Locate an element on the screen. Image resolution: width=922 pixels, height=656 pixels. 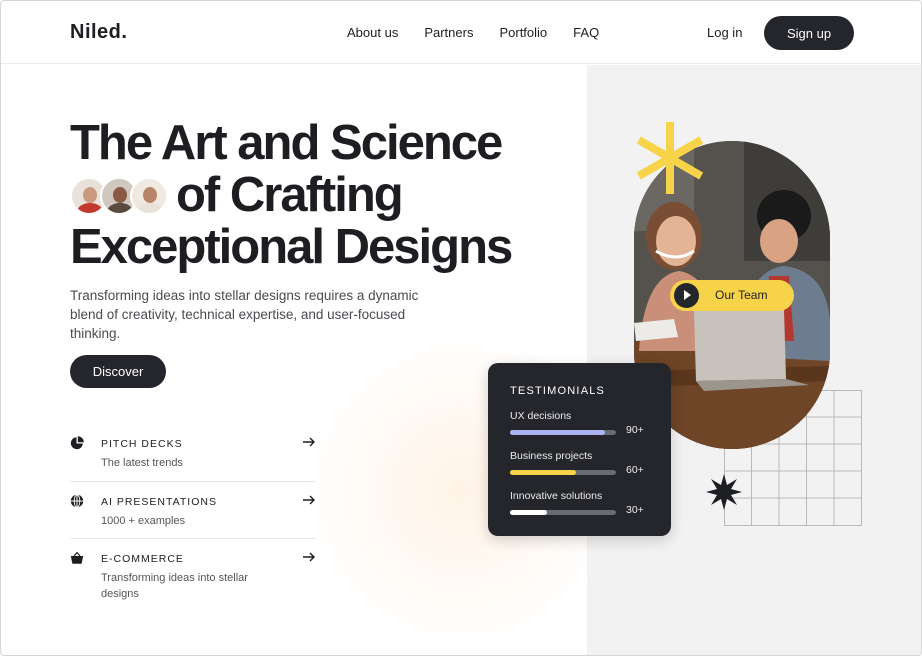
hero-title-line-2: of Crafting is located at coordinates (290, 195).